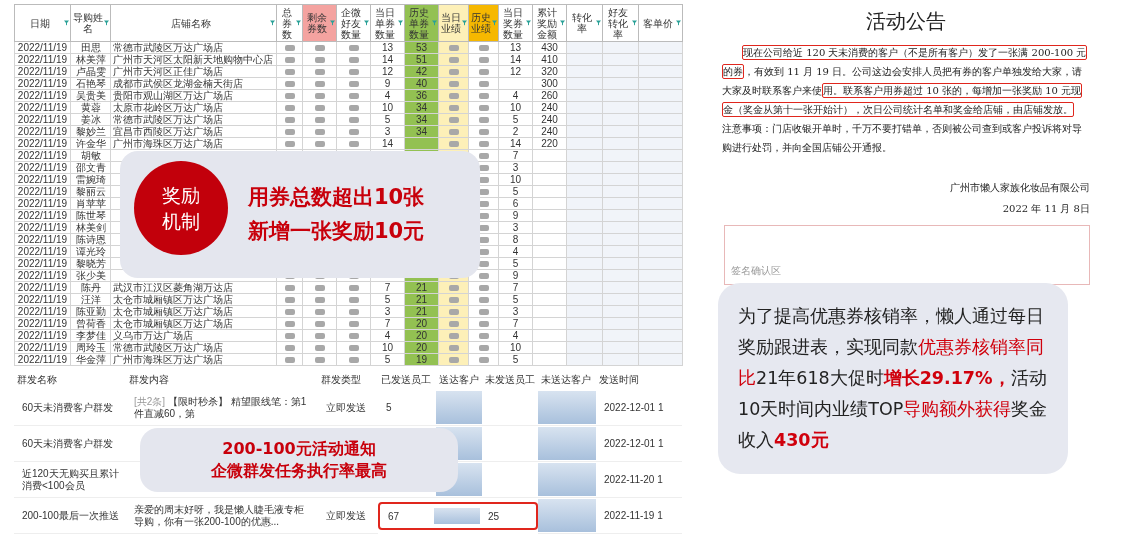 The image size is (1125, 560). What do you see at coordinates (336, 198) in the screenshot?
I see `reward-rule: 用券总数超出10张` at bounding box center [336, 198].